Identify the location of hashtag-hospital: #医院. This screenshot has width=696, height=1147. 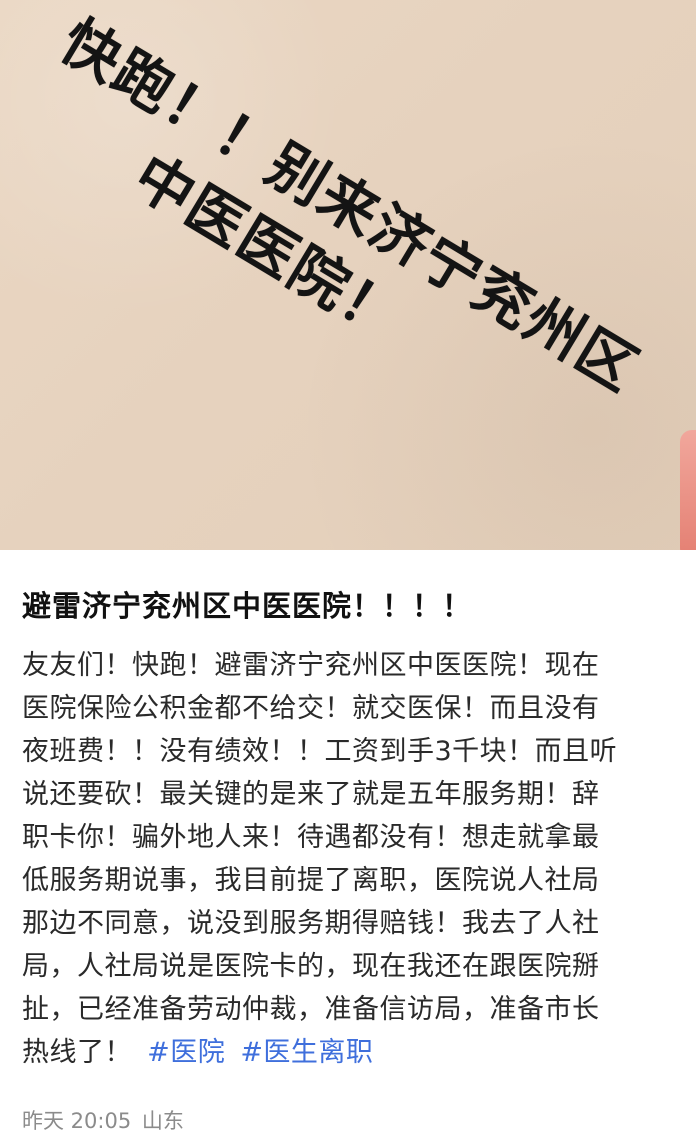
(186, 1052).